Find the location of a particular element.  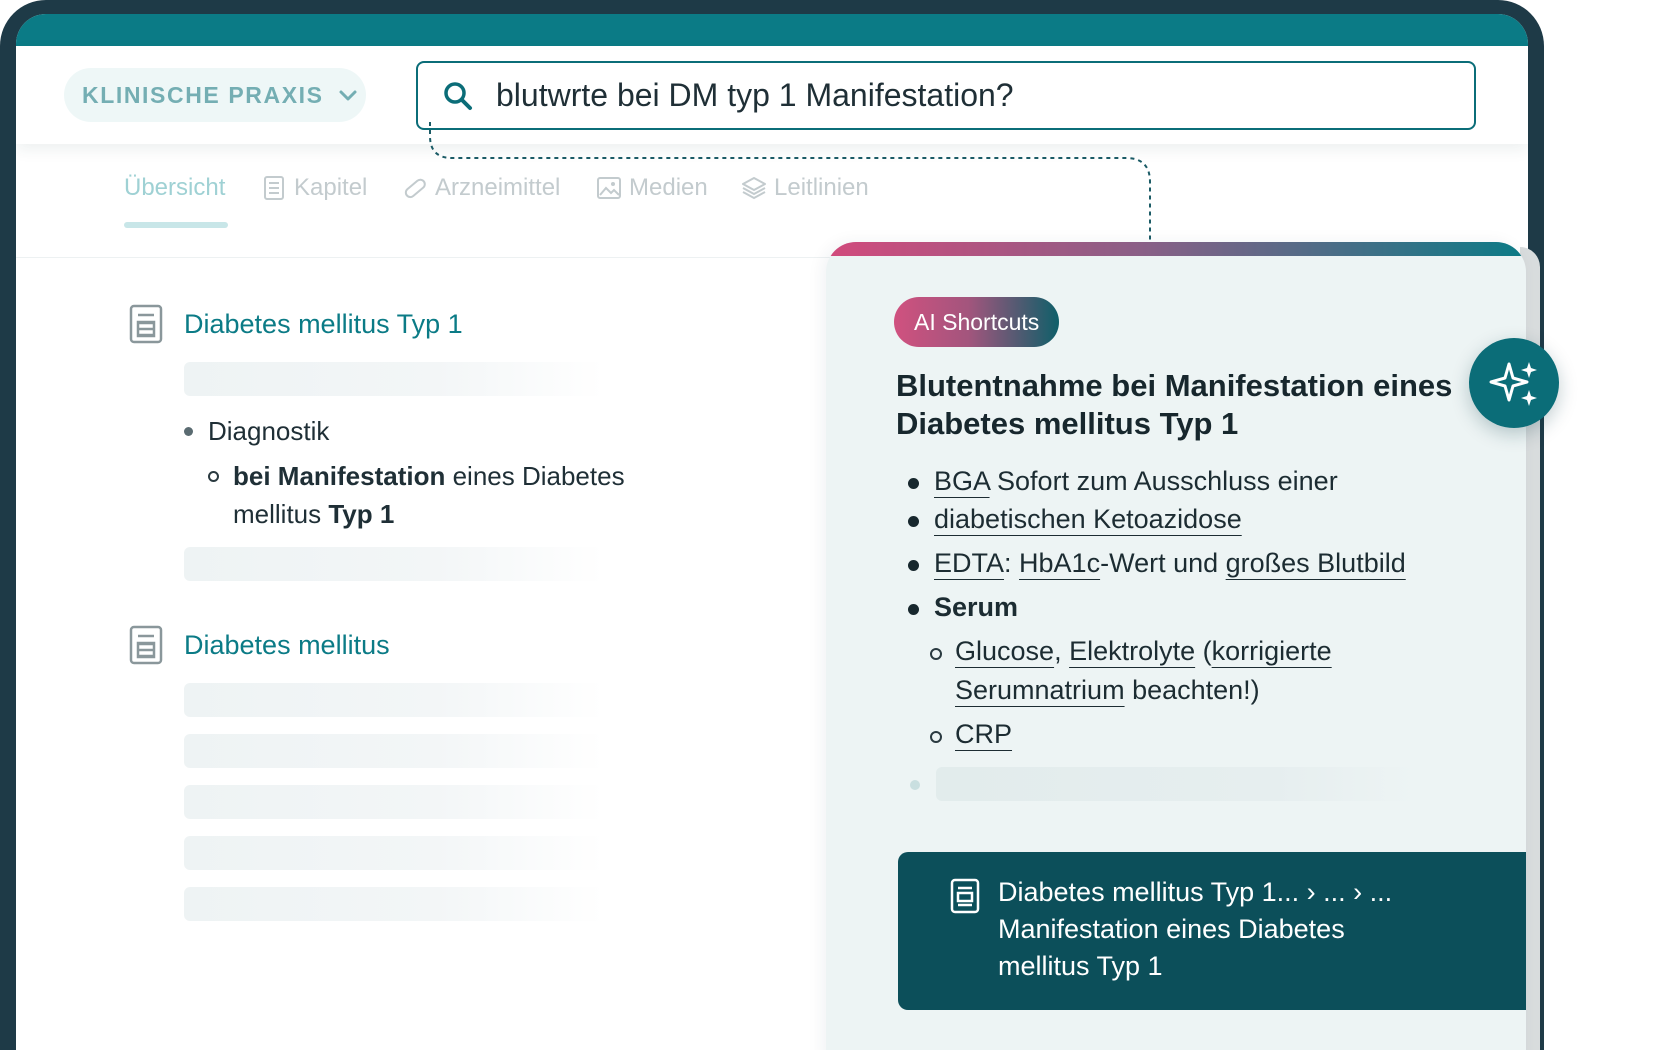

tab-label: Übersicht is located at coordinates (175, 187).